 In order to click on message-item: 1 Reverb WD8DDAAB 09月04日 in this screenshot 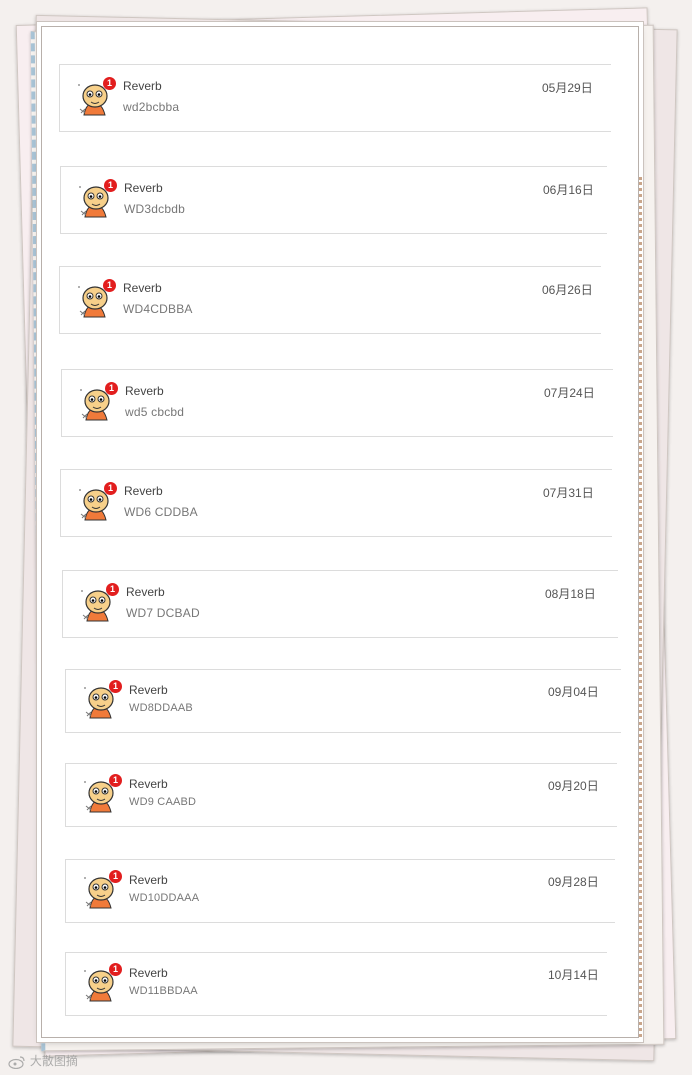, I will do `click(343, 701)`.